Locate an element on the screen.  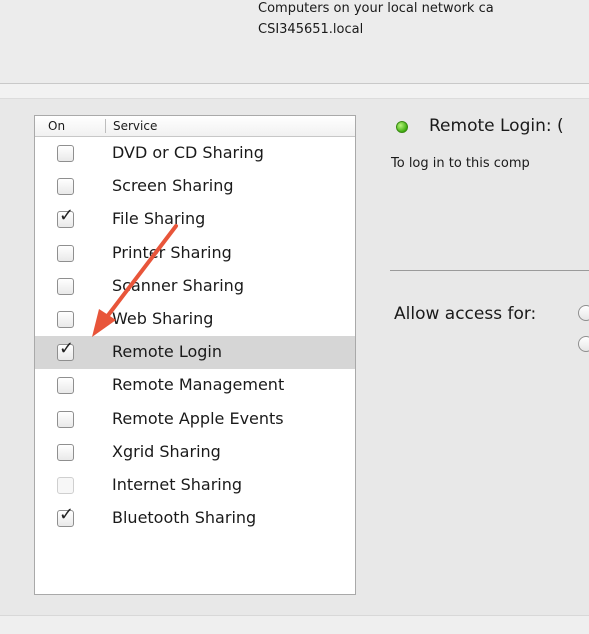
service-row: ✓ Remote Login is located at coordinates (195, 353).